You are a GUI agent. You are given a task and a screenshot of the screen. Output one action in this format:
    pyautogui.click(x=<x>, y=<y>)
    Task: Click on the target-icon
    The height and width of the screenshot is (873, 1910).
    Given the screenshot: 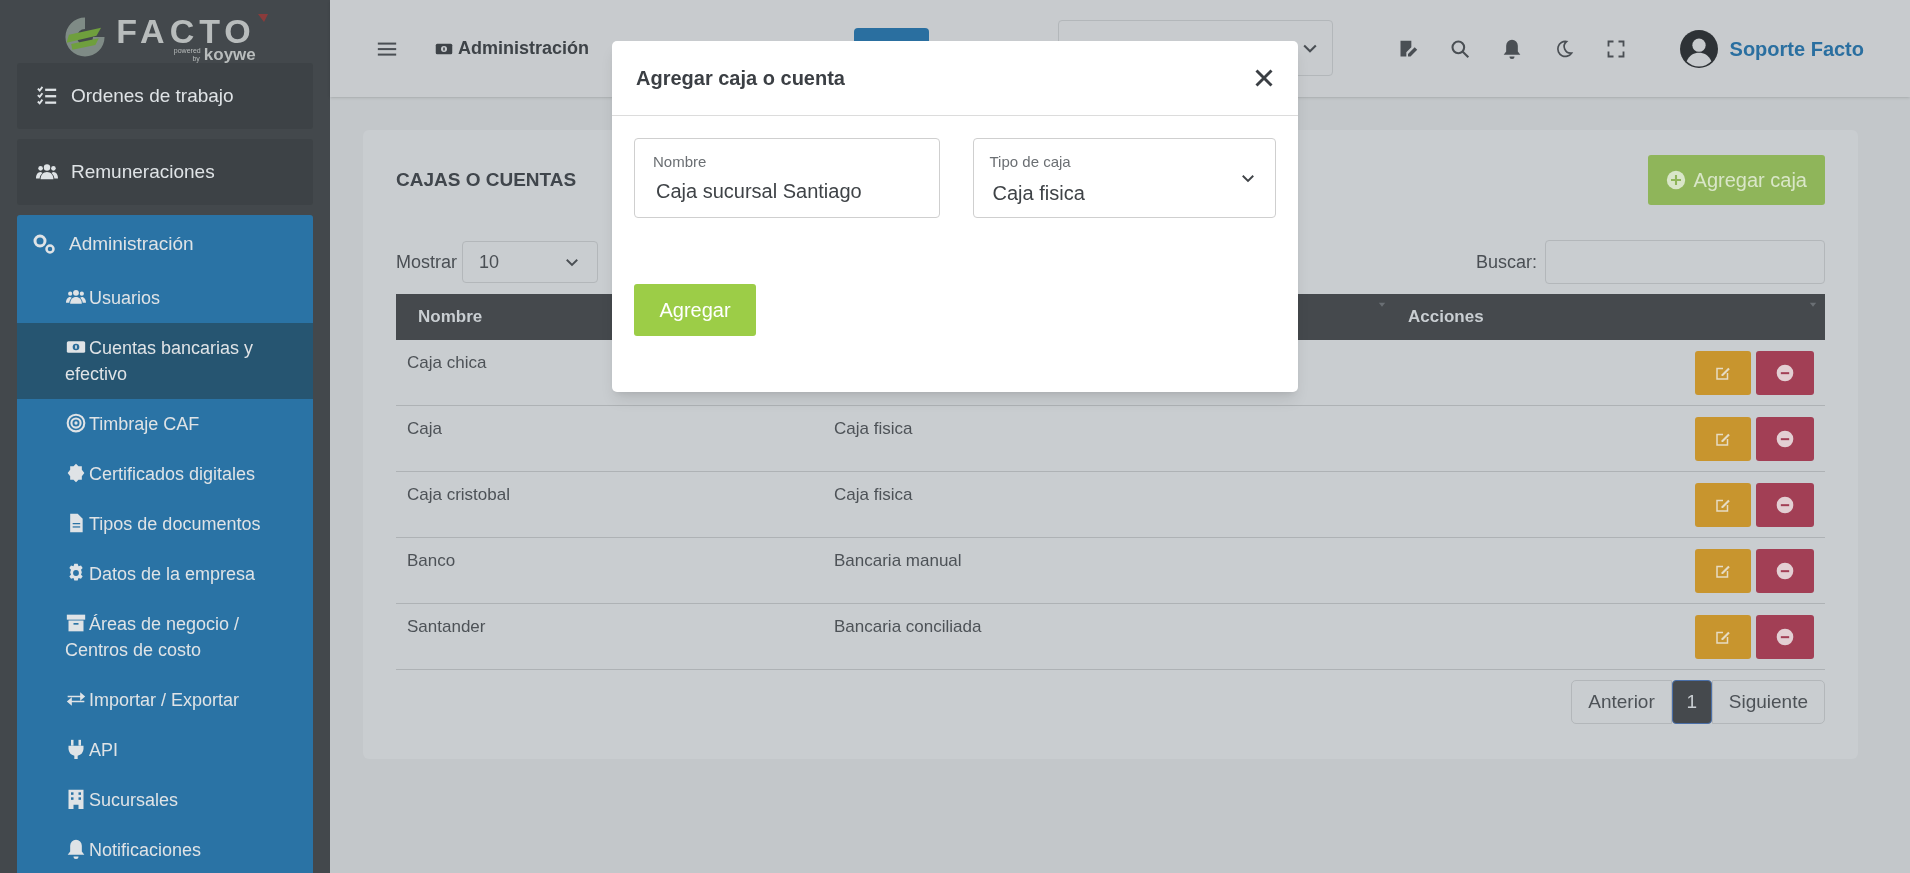 What is the action you would take?
    pyautogui.click(x=76, y=423)
    